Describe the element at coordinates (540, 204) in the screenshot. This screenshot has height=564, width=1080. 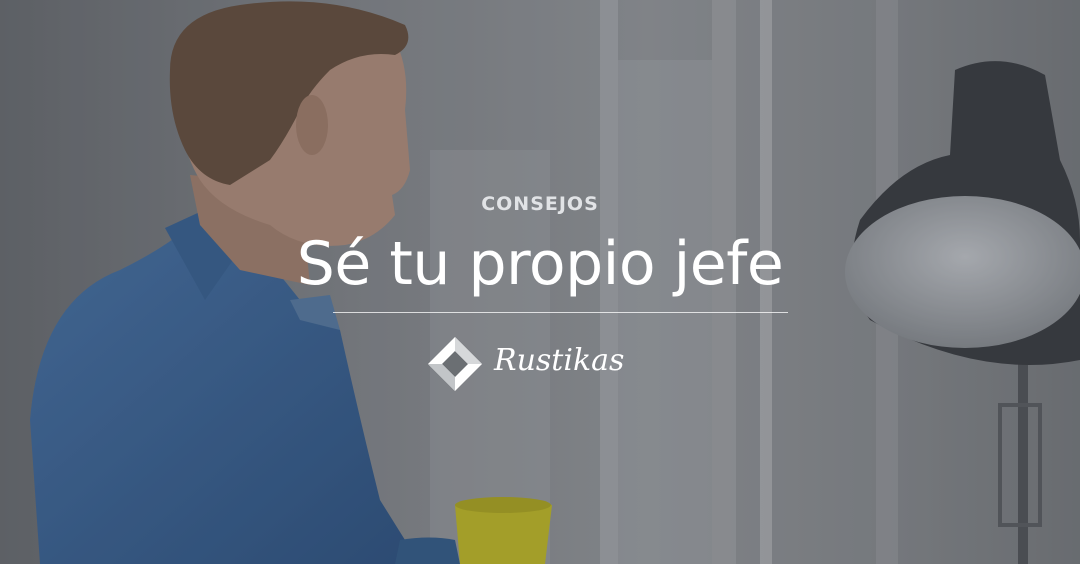
I see `category-label: CONSEJOS` at that location.